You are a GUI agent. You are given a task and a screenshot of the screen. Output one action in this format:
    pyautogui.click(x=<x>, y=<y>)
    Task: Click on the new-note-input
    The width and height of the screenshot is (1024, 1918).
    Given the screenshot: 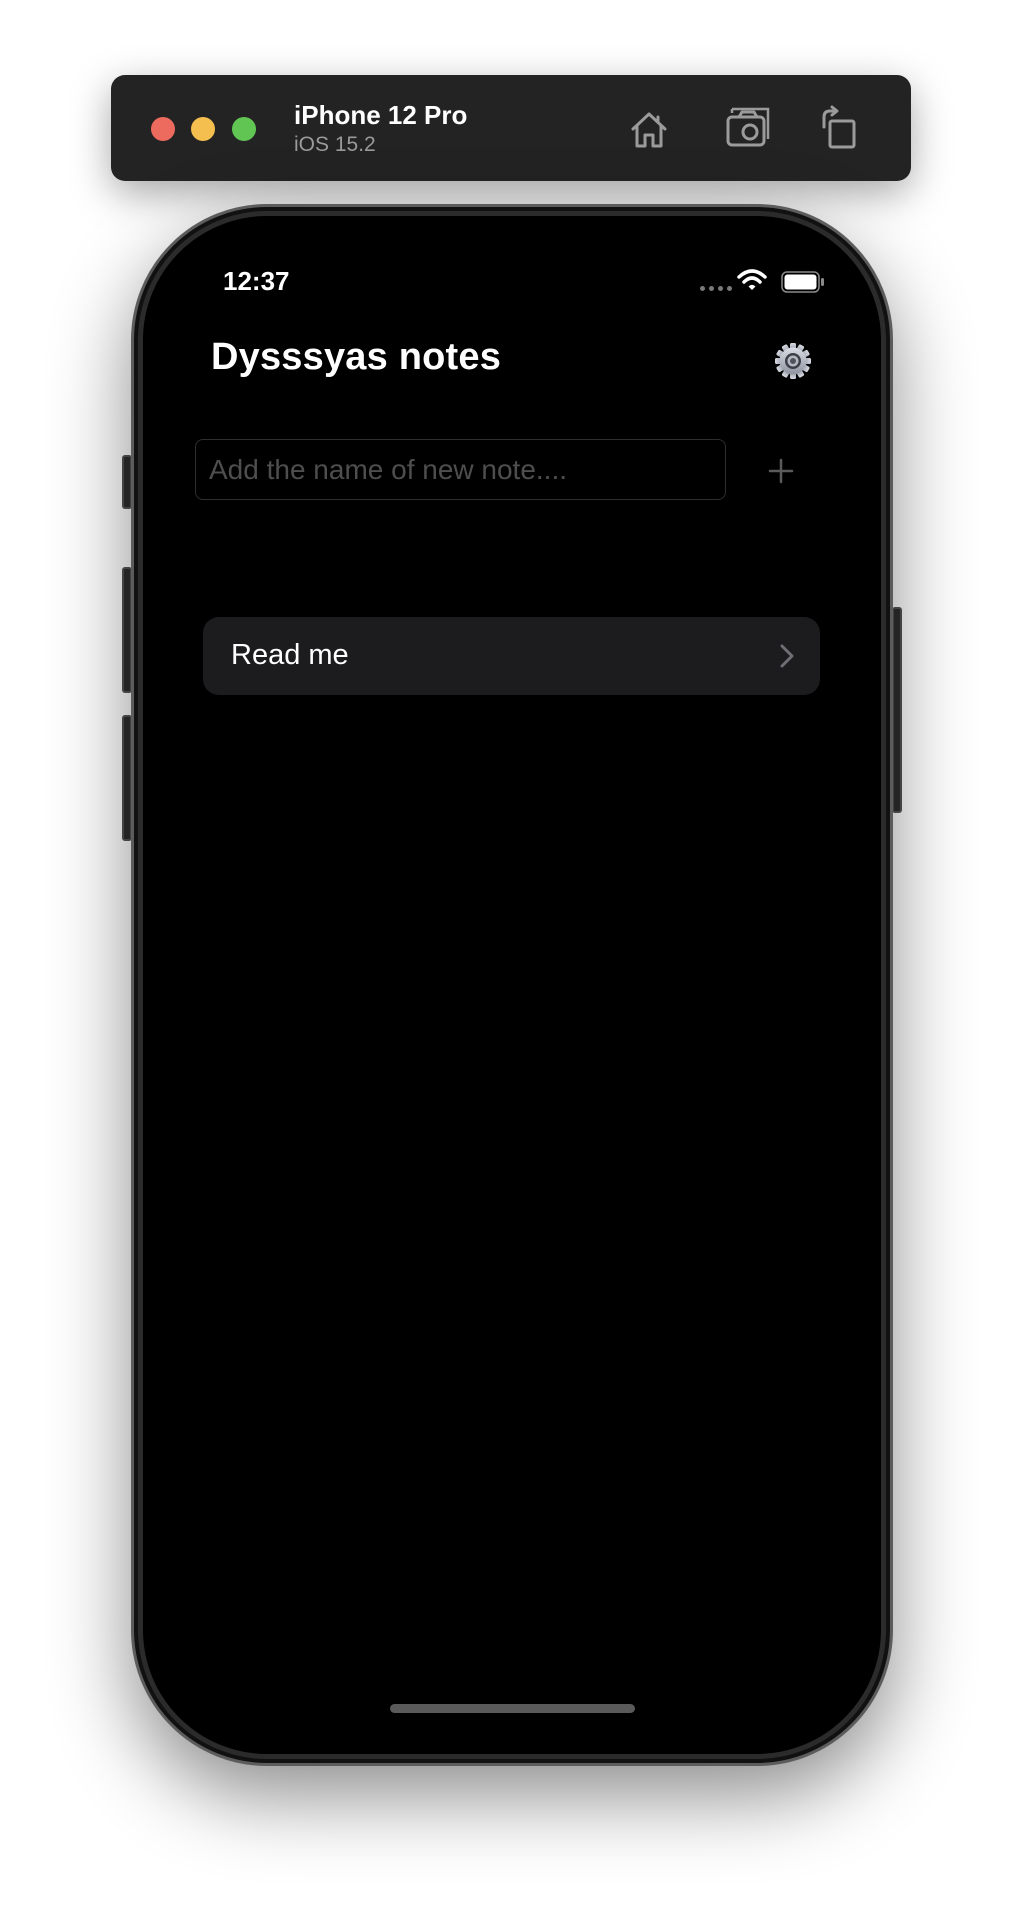 What is the action you would take?
    pyautogui.click(x=460, y=469)
    